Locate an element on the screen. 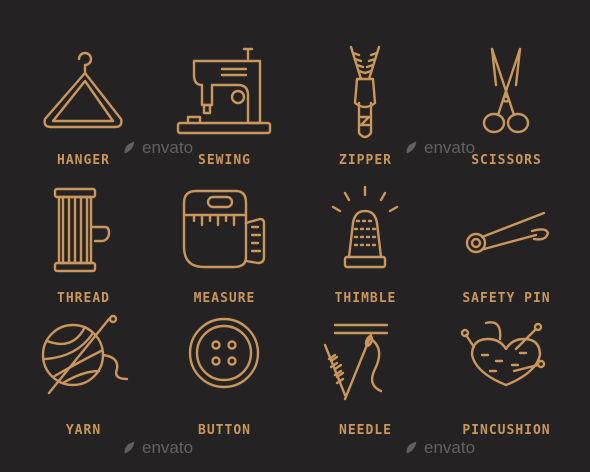 The width and height of the screenshot is (590, 472). icon-label: YARN is located at coordinates (83, 430).